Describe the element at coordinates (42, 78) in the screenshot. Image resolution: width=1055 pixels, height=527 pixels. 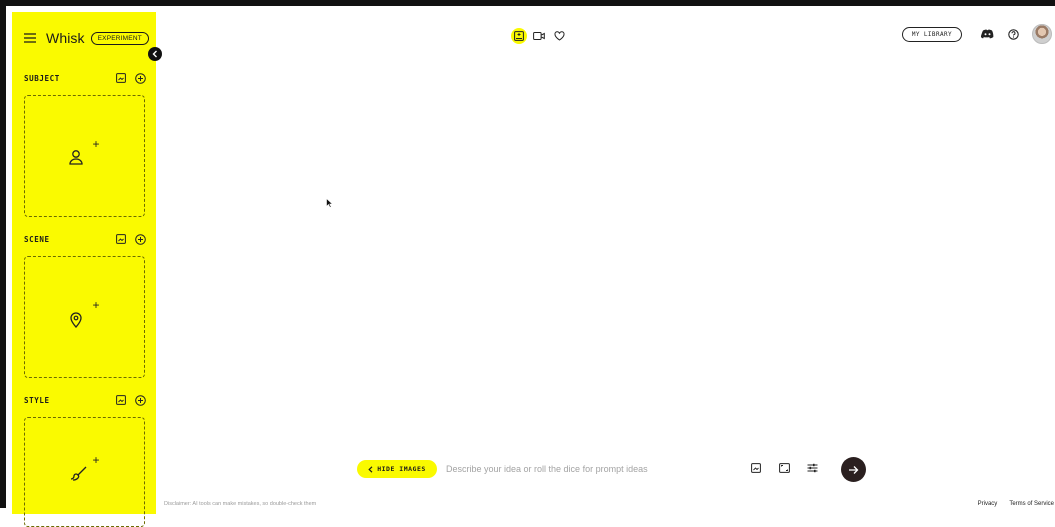
I see `section-title: SUBJECT` at that location.